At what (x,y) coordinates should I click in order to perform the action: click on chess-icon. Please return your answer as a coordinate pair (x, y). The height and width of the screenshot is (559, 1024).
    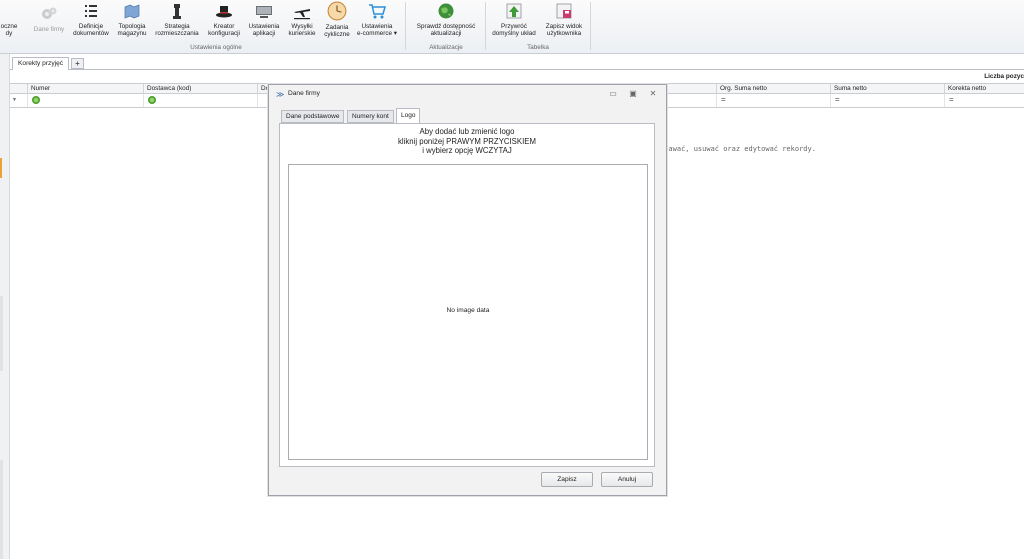
    Looking at the image, I should click on (177, 11).